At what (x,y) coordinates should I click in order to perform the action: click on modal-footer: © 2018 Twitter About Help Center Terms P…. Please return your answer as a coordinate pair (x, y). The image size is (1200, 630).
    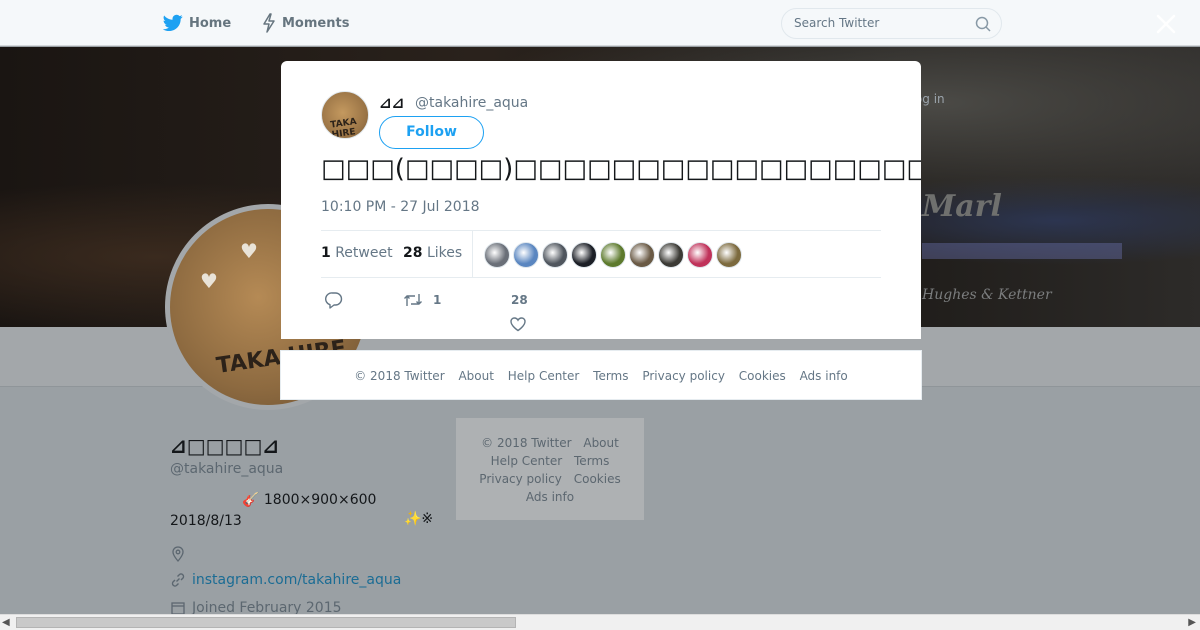
    Looking at the image, I should click on (601, 375).